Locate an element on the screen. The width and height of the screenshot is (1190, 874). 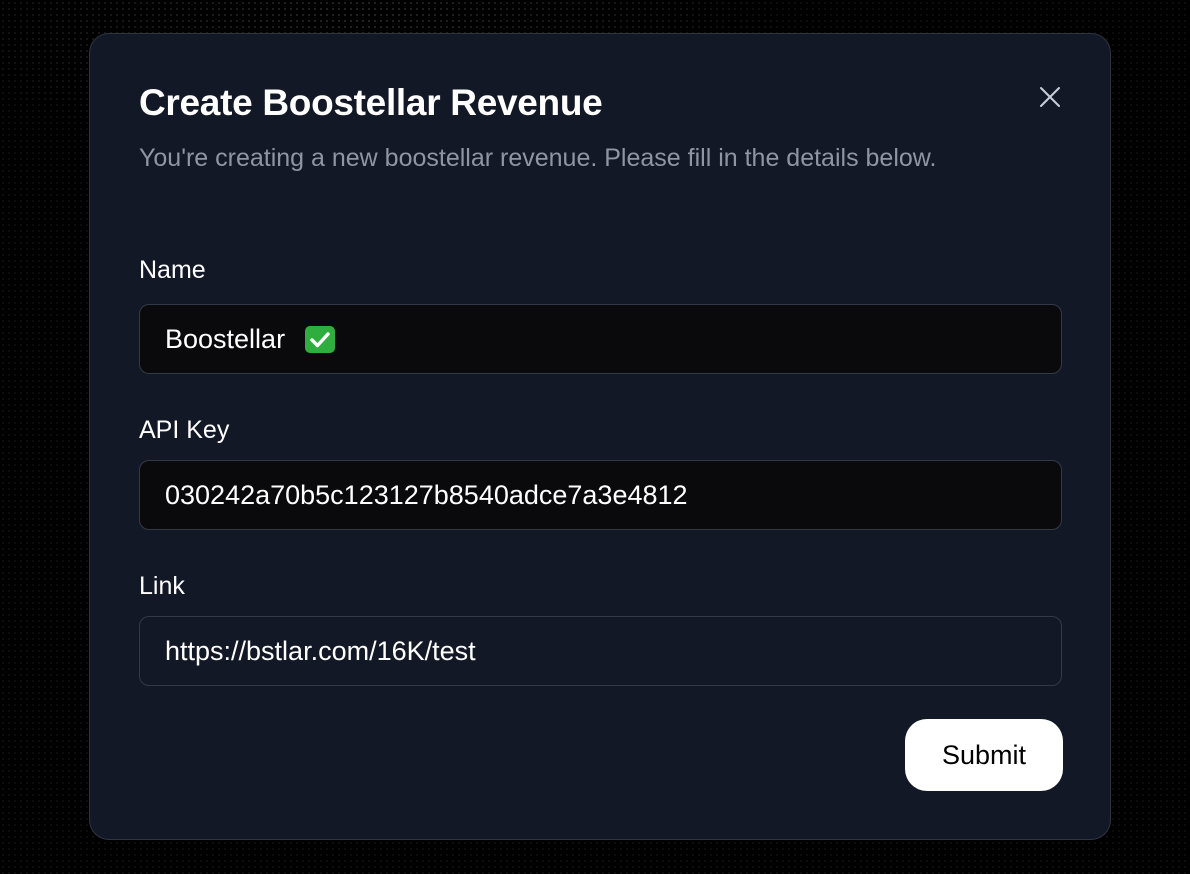
name-input is located at coordinates (600, 339).